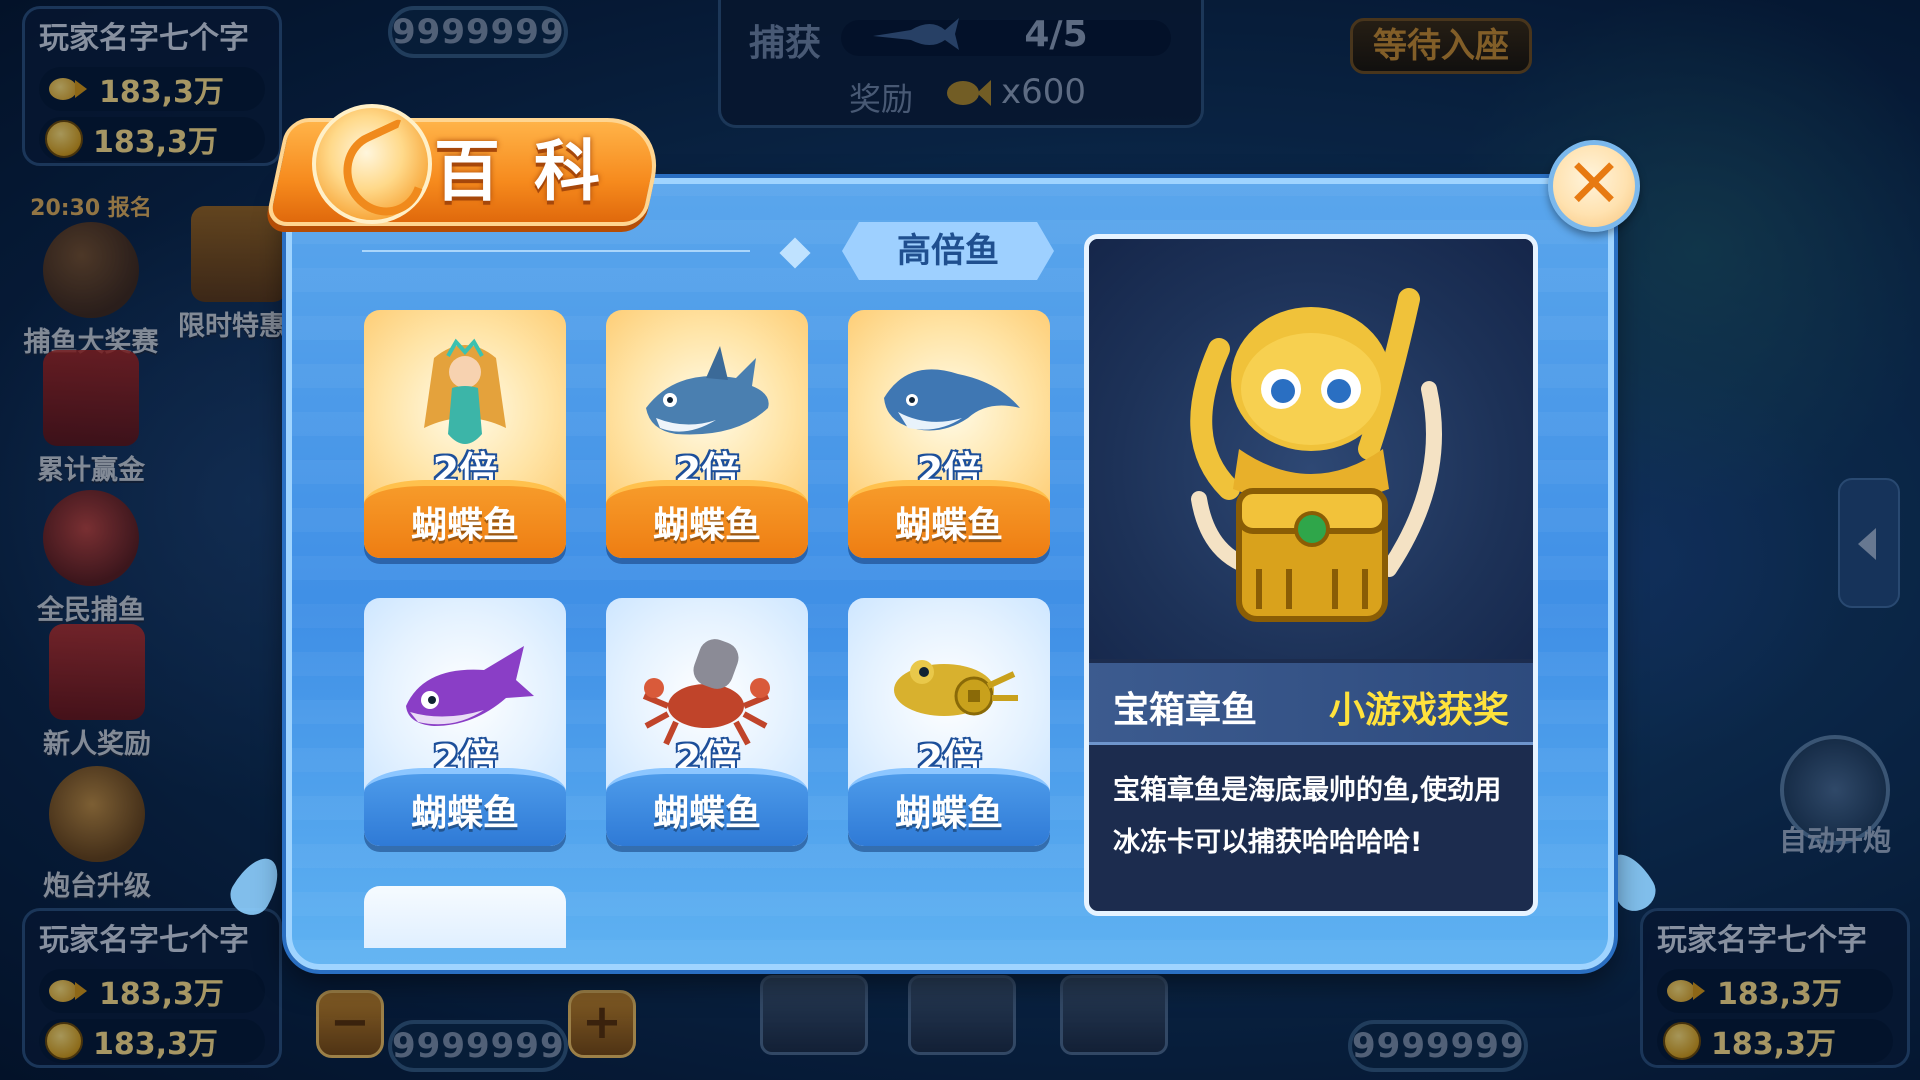  Describe the element at coordinates (465, 917) in the screenshot. I see `fish-card-partial` at that location.